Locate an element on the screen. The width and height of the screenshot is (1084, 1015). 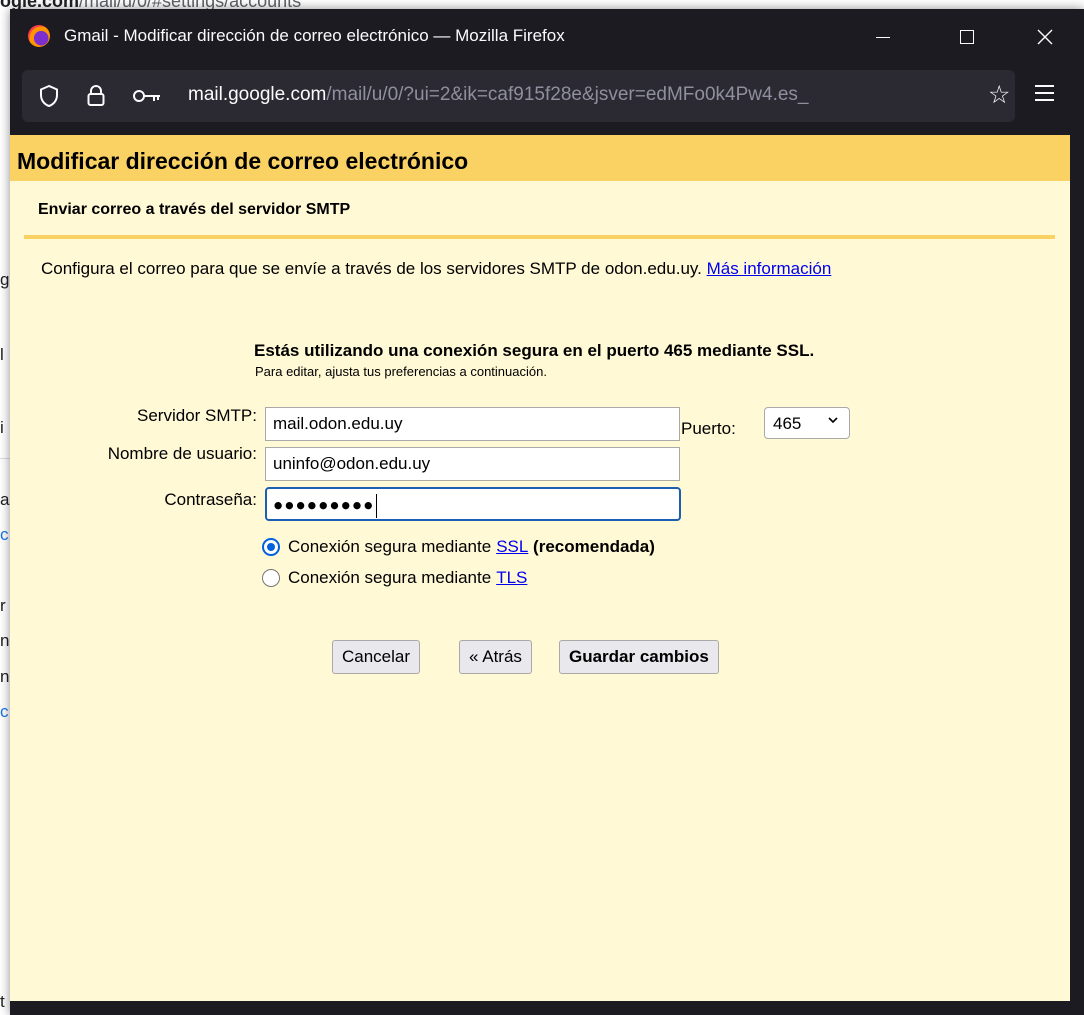
background-text-fragment: i is located at coordinates (2, 427).